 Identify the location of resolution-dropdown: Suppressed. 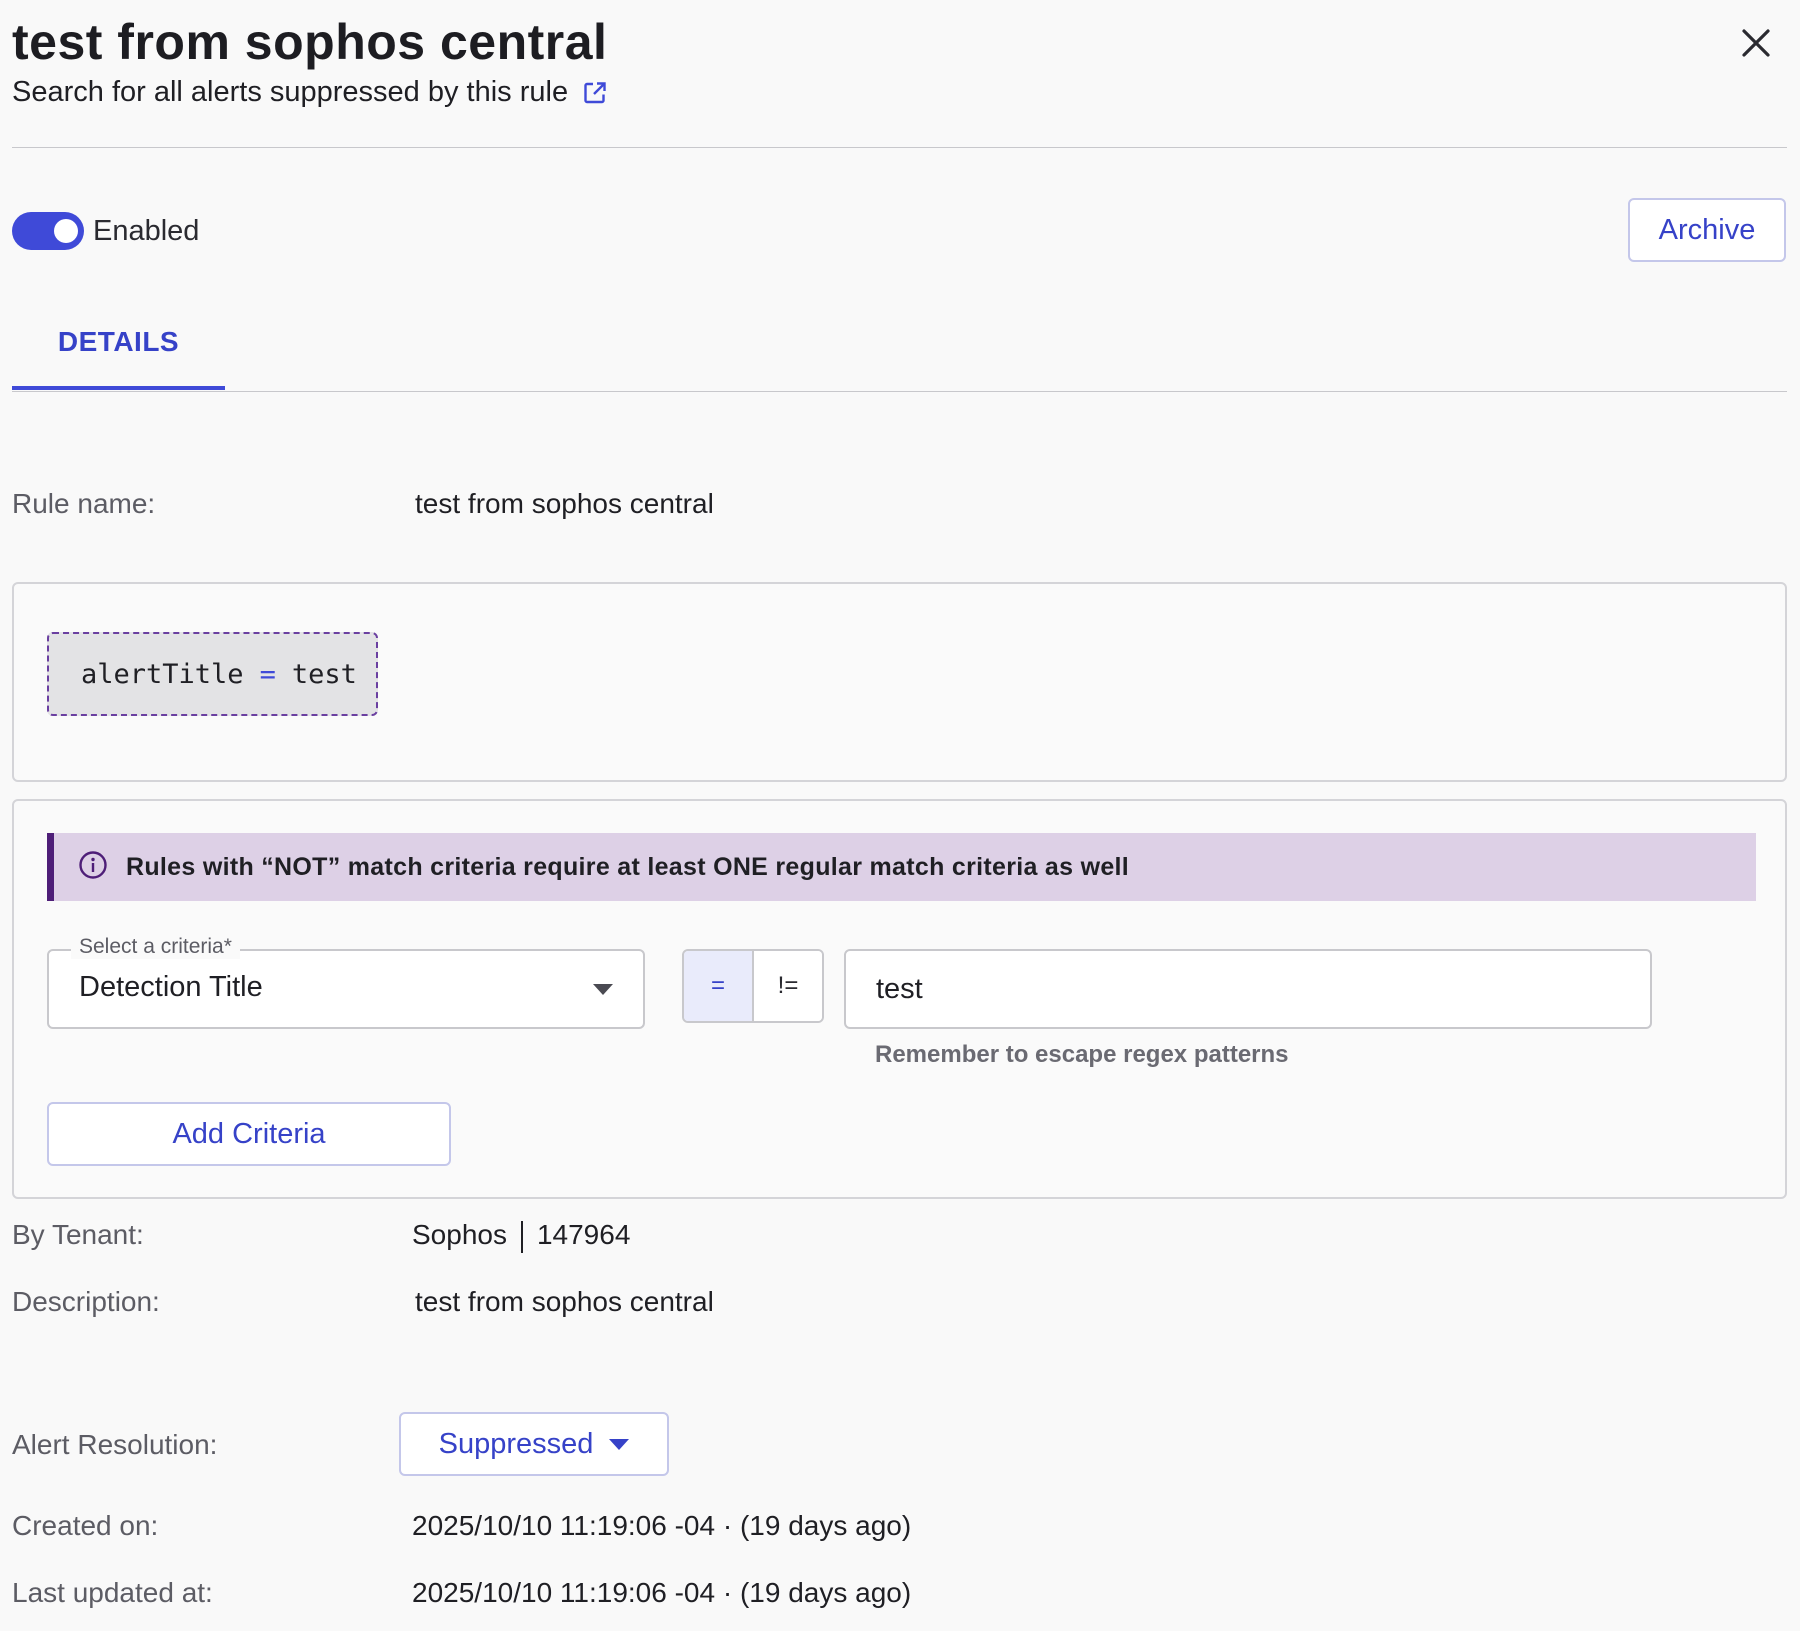
(534, 1444).